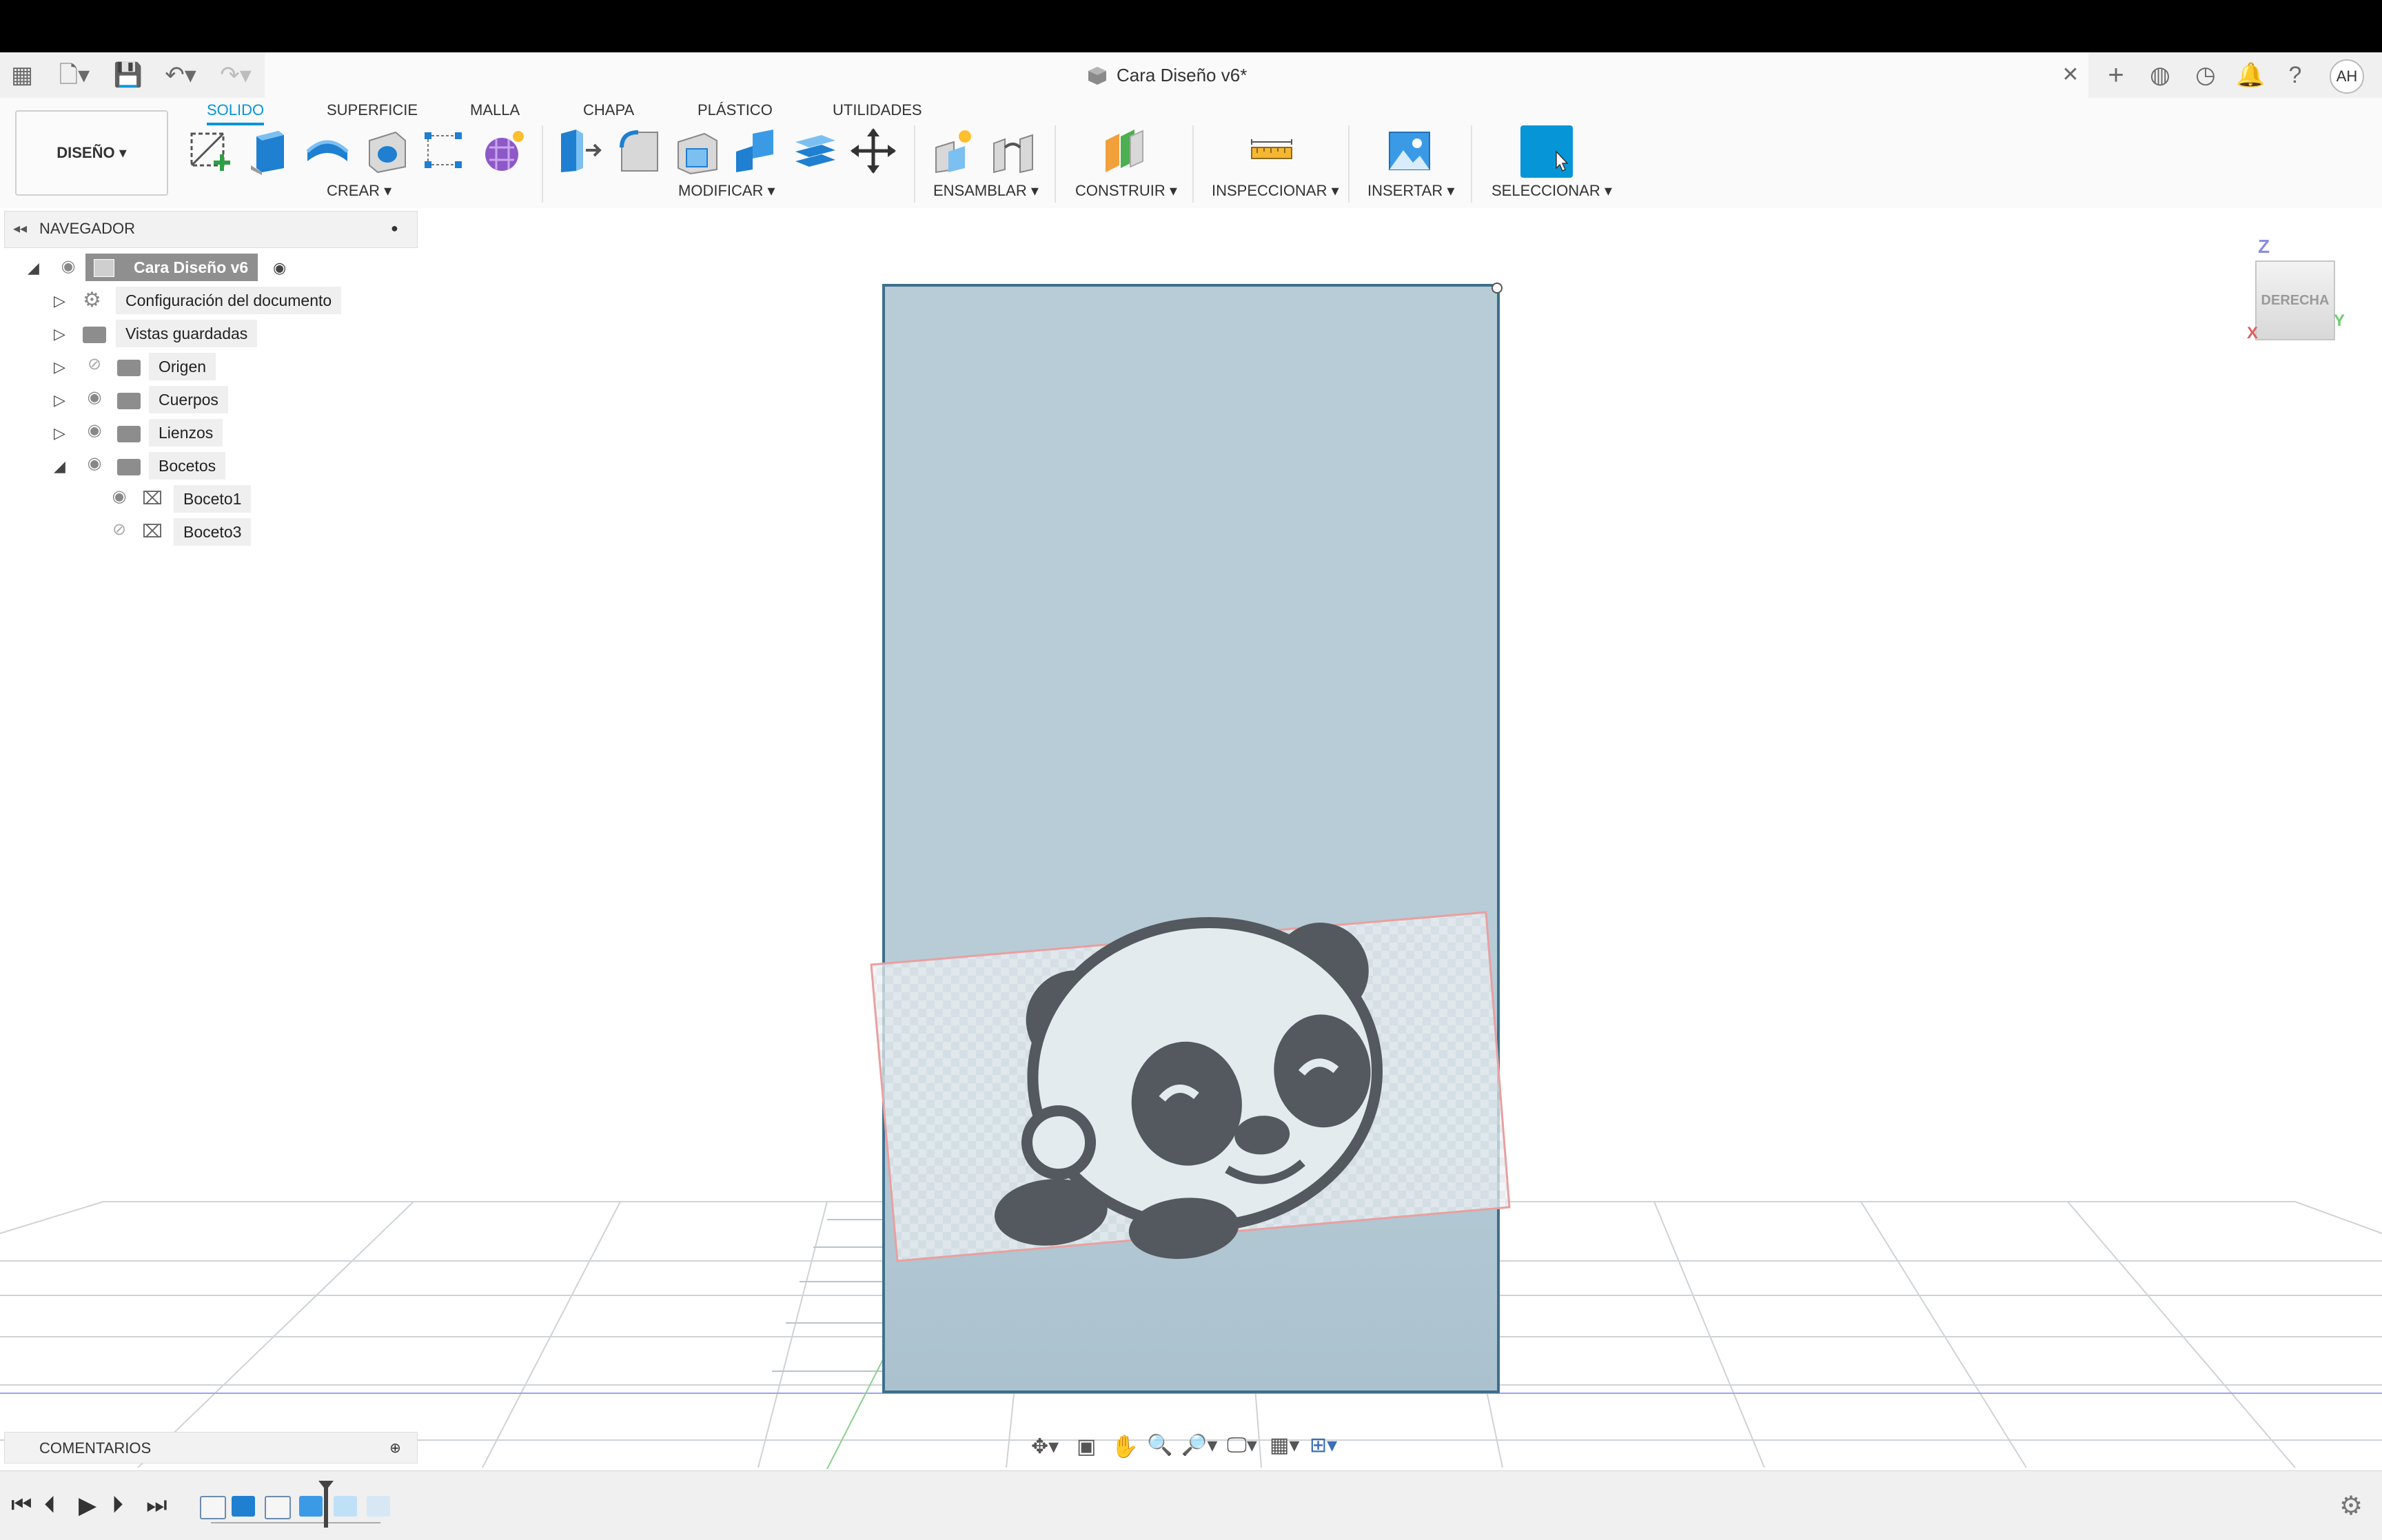  Describe the element at coordinates (74, 75) in the screenshot. I see `file-menu-icon: 🗋▾` at that location.